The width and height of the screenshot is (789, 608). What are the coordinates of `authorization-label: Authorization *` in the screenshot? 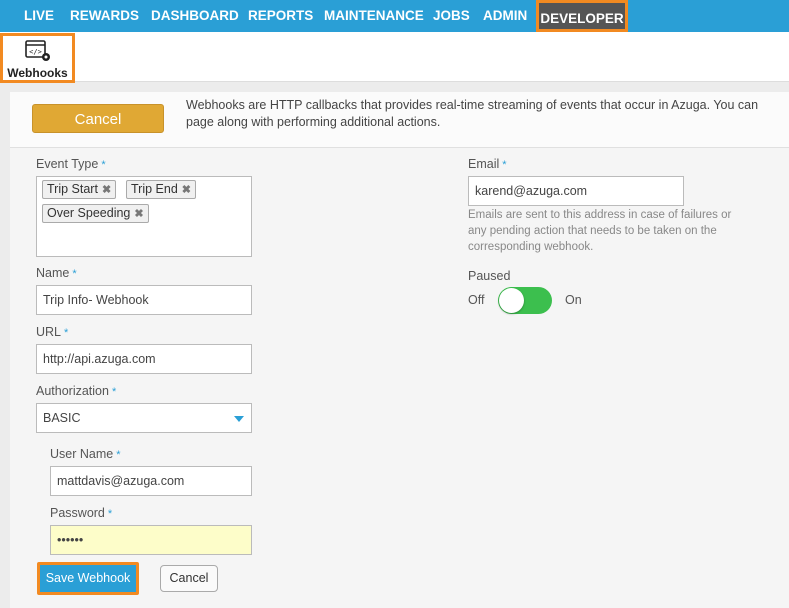 It's located at (76, 391).